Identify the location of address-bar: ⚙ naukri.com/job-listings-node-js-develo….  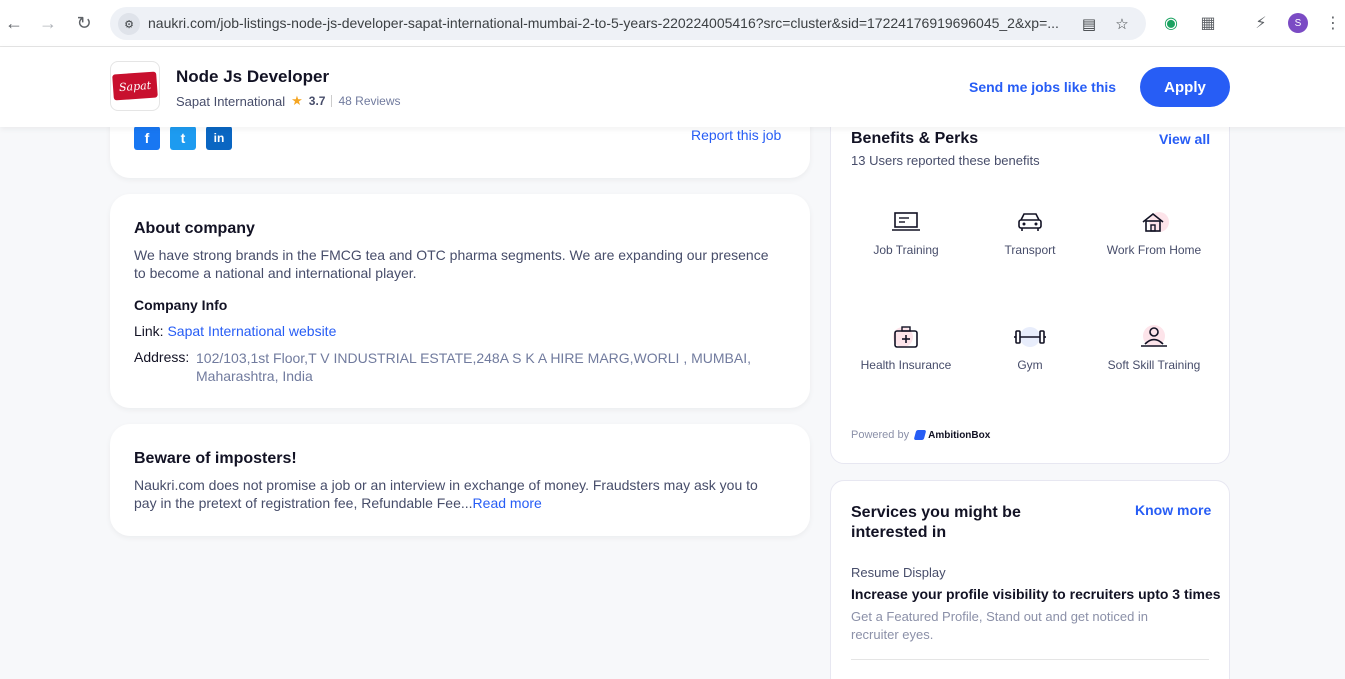
(628, 23).